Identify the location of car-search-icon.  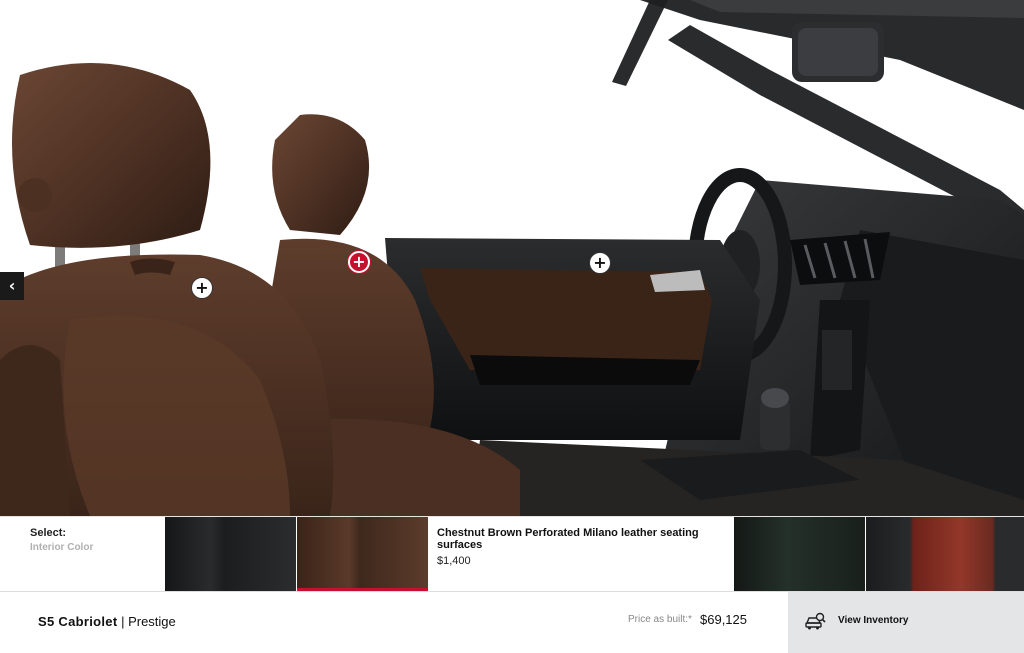
(815, 621).